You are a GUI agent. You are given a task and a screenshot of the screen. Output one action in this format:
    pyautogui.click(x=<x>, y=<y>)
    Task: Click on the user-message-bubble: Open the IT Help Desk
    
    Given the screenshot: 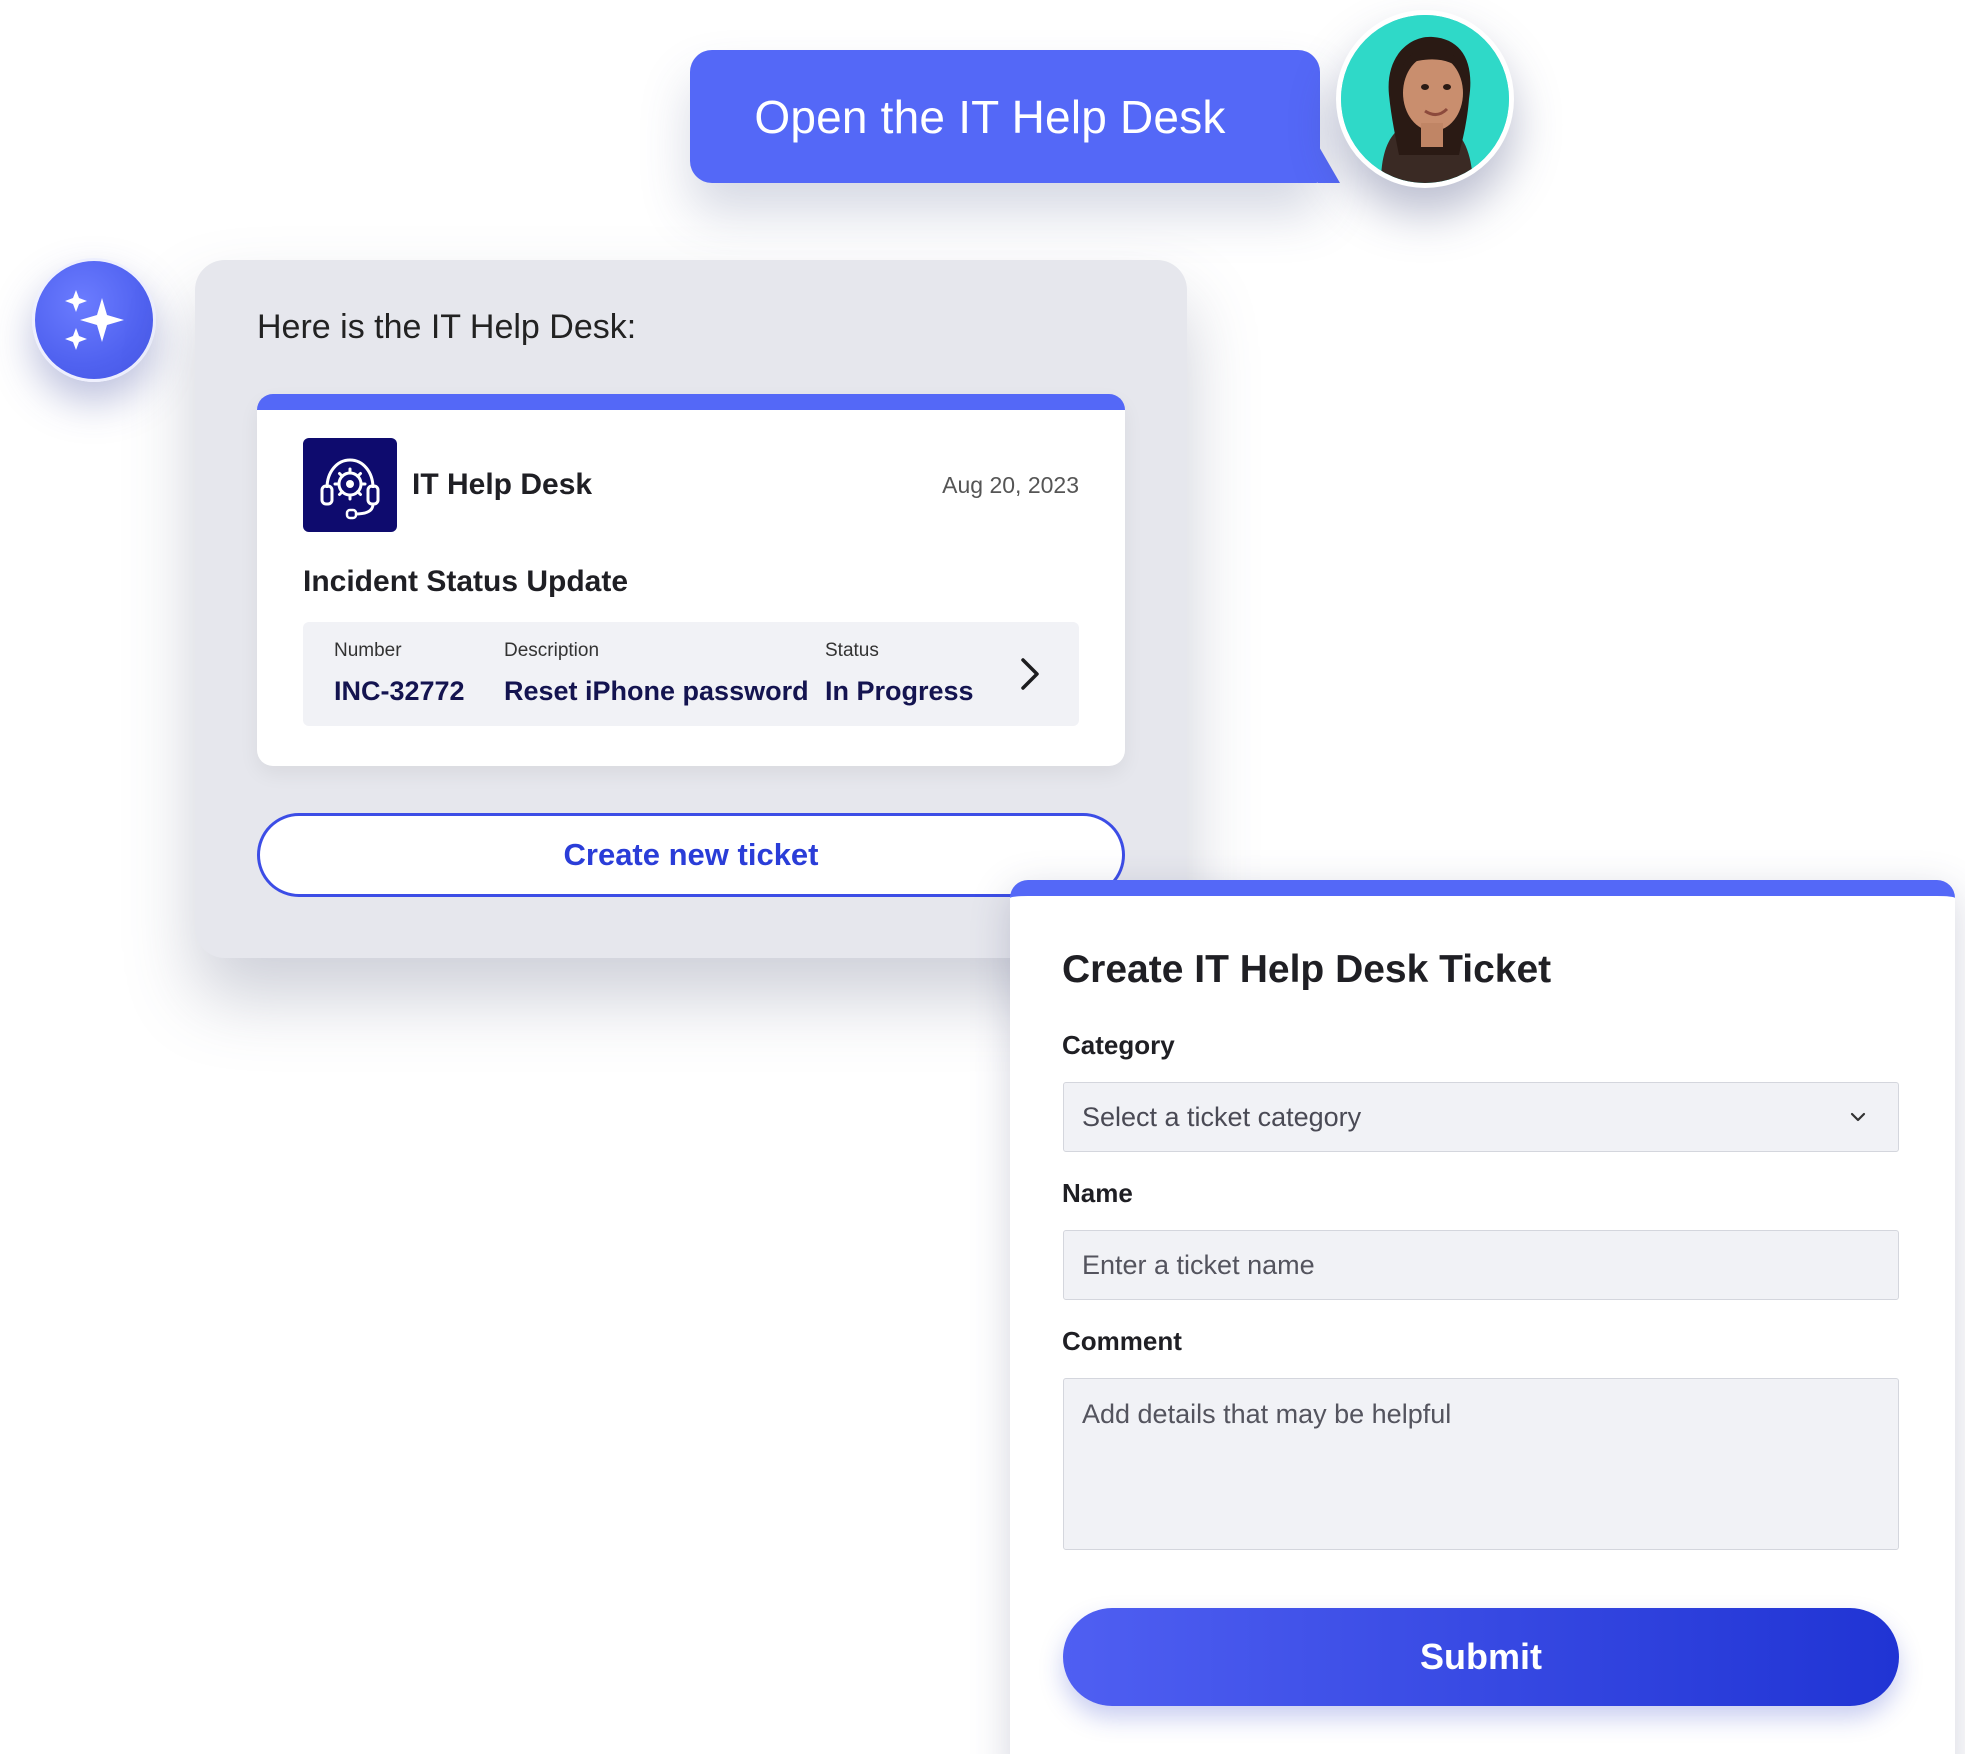 What is the action you would take?
    pyautogui.click(x=1015, y=116)
    